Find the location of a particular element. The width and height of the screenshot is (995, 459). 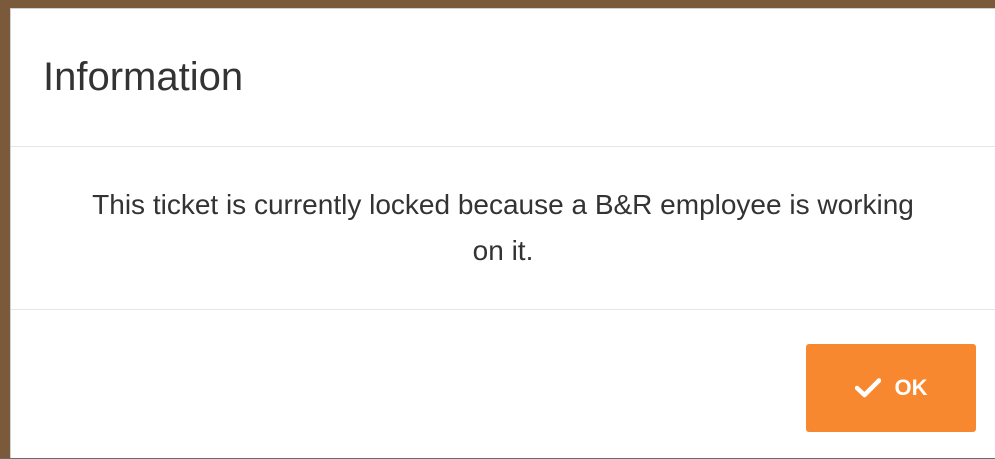

dialog-title: Information is located at coordinates (143, 77).